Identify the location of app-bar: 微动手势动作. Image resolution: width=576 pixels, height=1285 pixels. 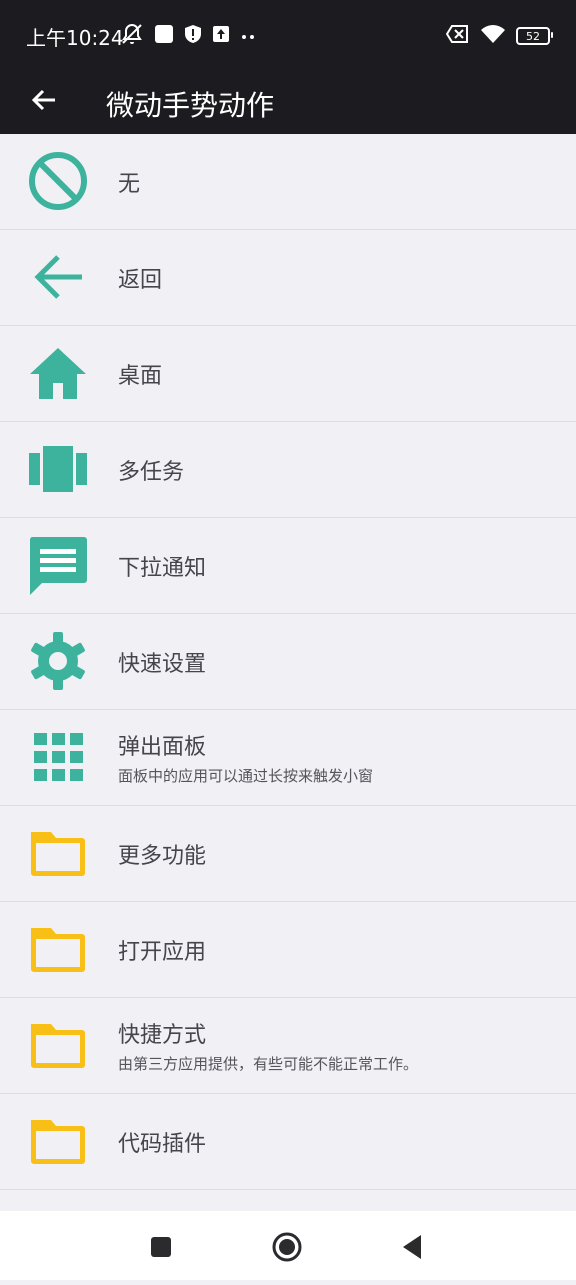
(288, 102).